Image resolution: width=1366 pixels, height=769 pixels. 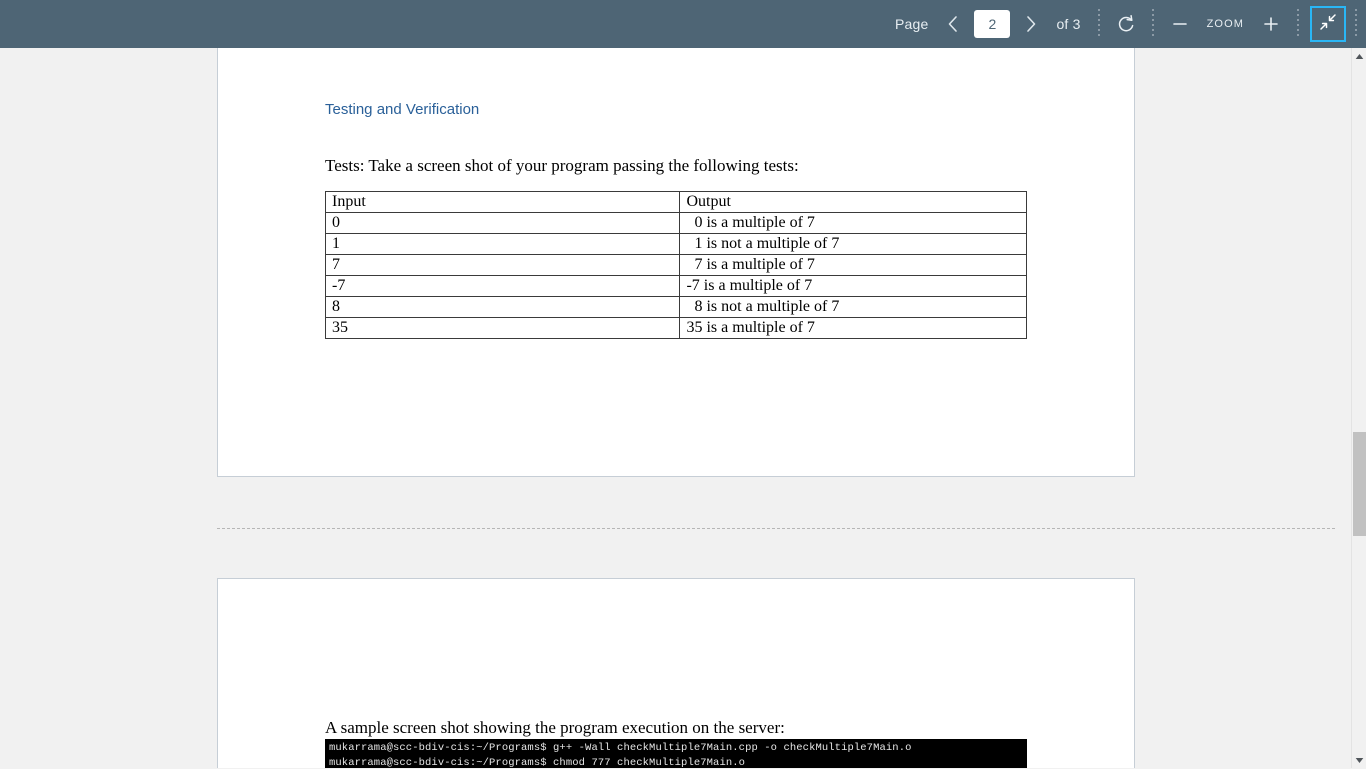 I want to click on minus-icon, so click(x=1180, y=24).